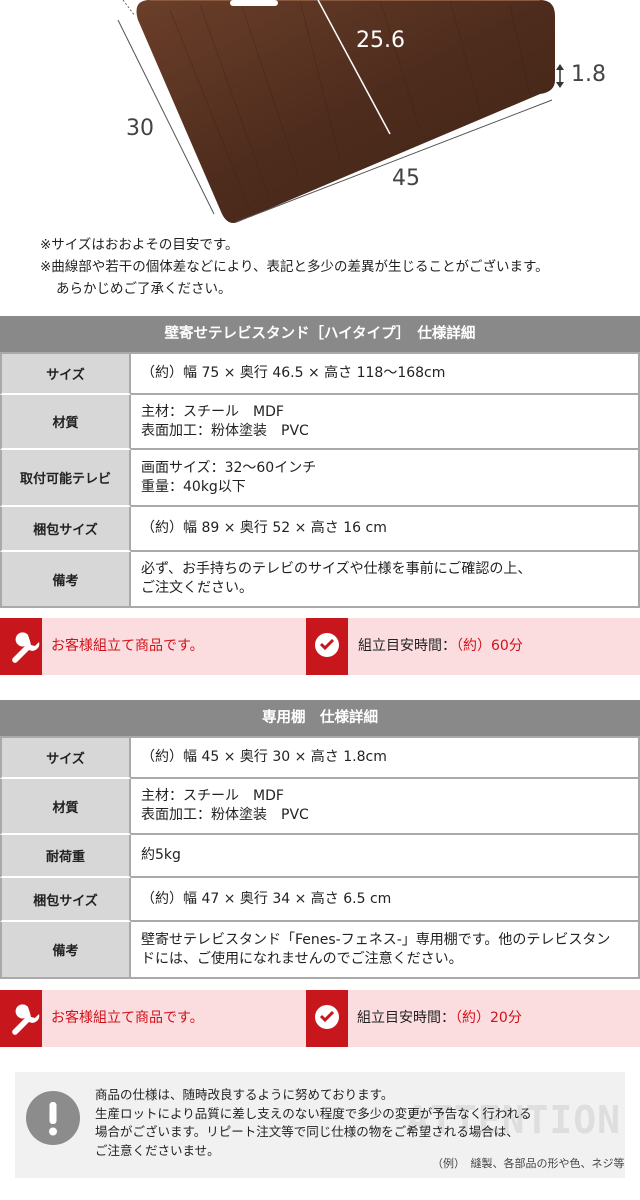 The height and width of the screenshot is (1200, 640). What do you see at coordinates (254, 3) in the screenshot?
I see `shelf-notch` at bounding box center [254, 3].